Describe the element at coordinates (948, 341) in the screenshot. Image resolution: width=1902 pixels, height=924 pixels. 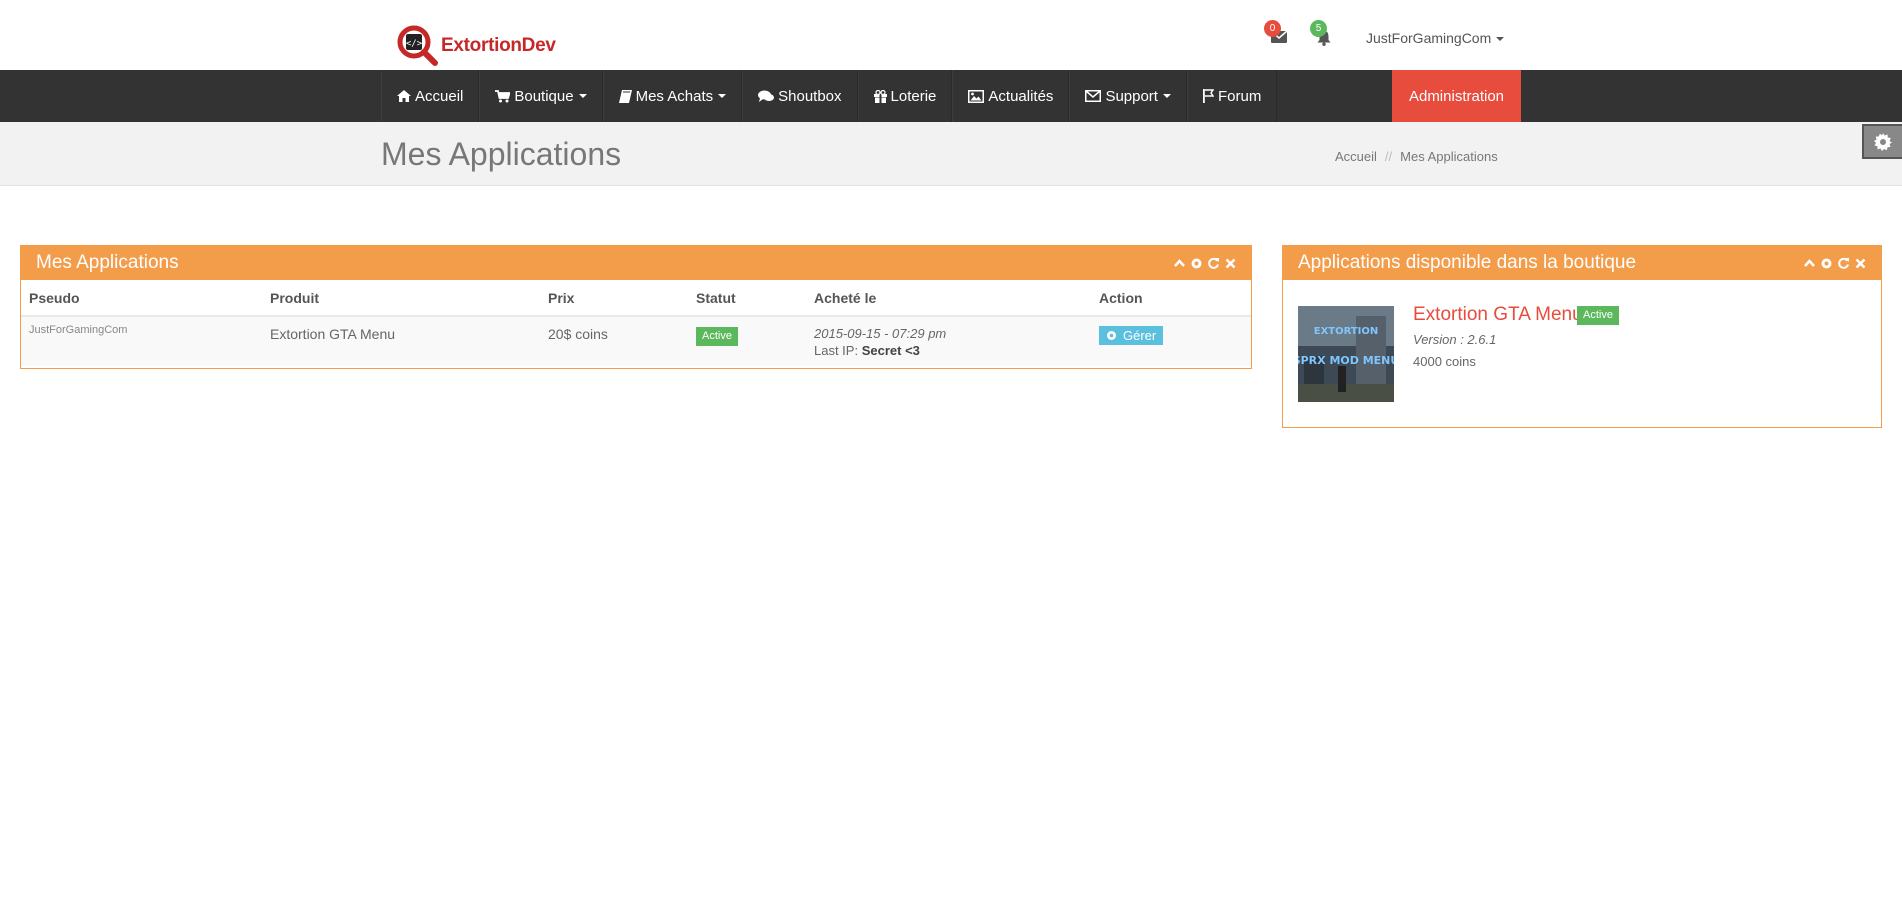
I see `cell-achete-le: 2015-09-15 - 07:29 pm Last IP: Secret <3` at that location.